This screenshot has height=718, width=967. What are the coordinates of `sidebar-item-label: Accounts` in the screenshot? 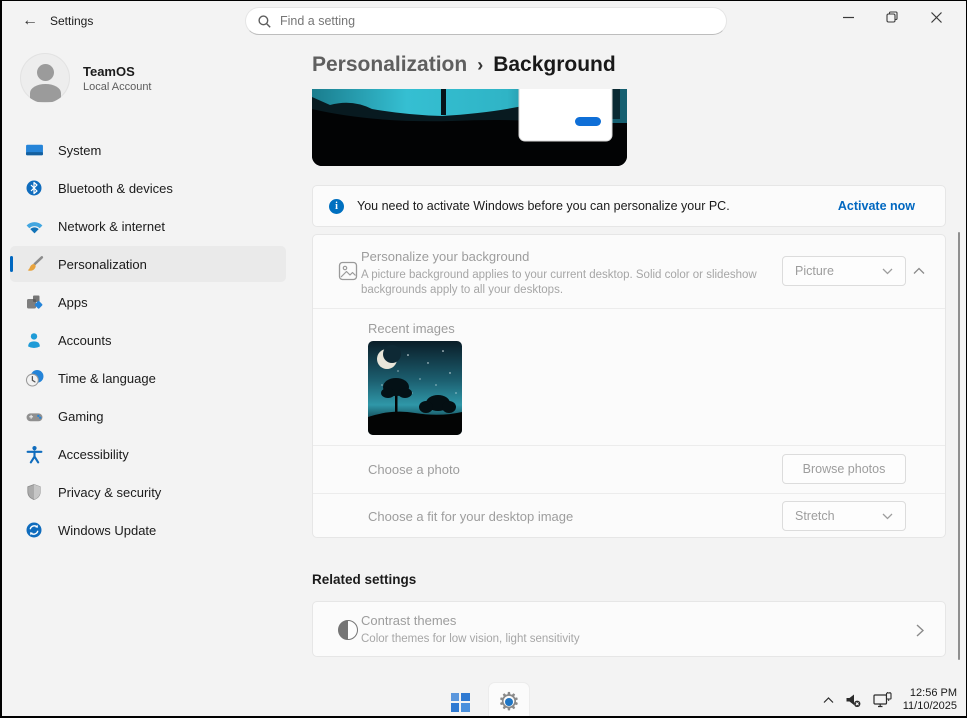 It's located at (85, 340).